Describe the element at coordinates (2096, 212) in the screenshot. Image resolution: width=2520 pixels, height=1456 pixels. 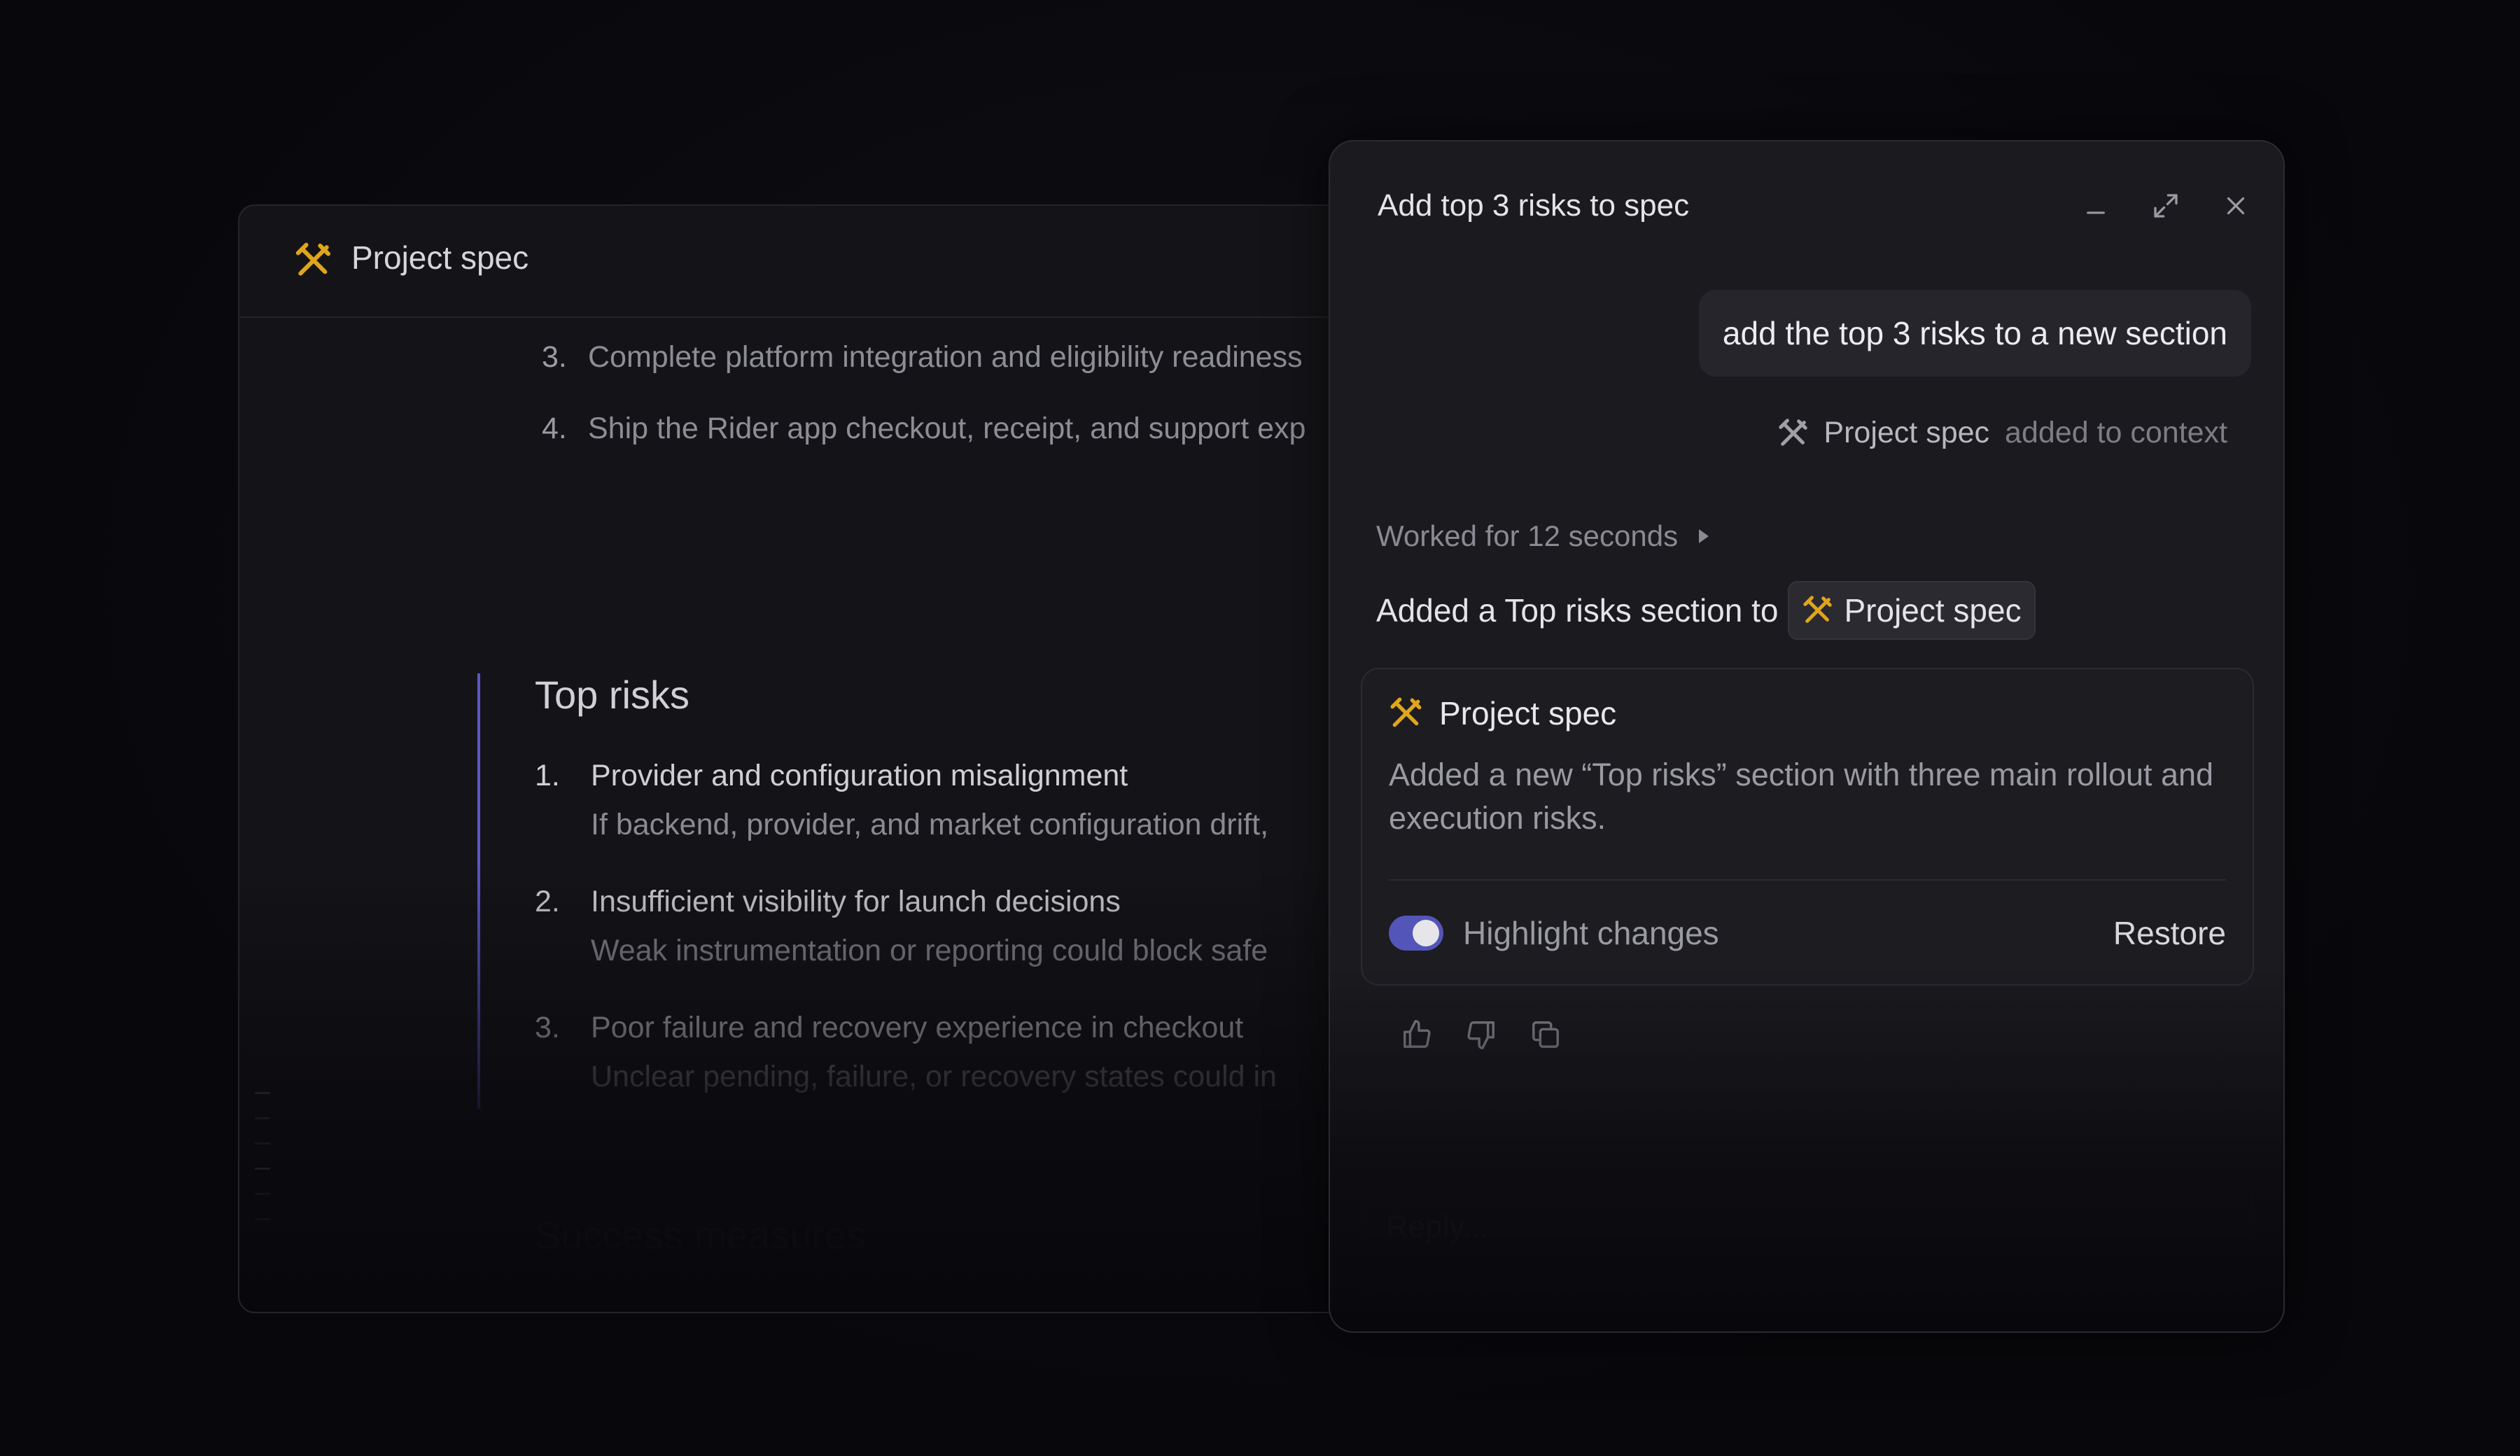
I see `minimize-icon` at that location.